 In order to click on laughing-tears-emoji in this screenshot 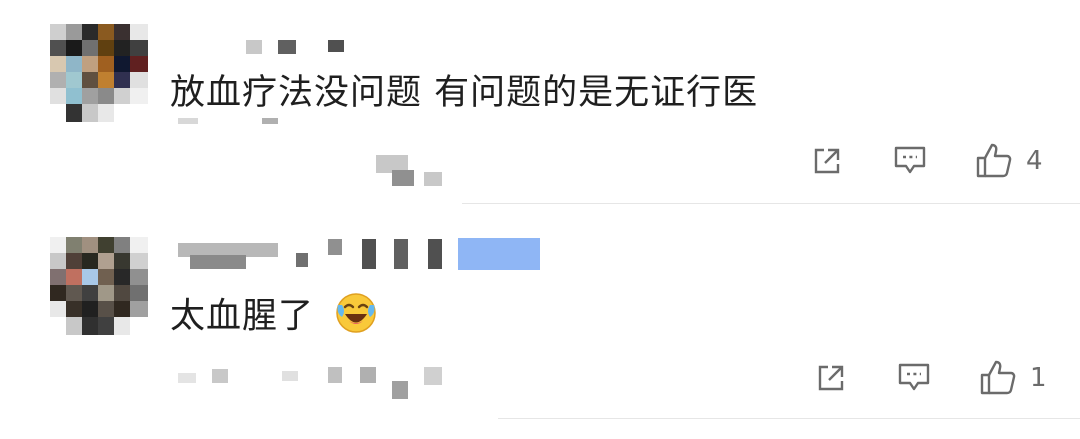, I will do `click(356, 317)`.